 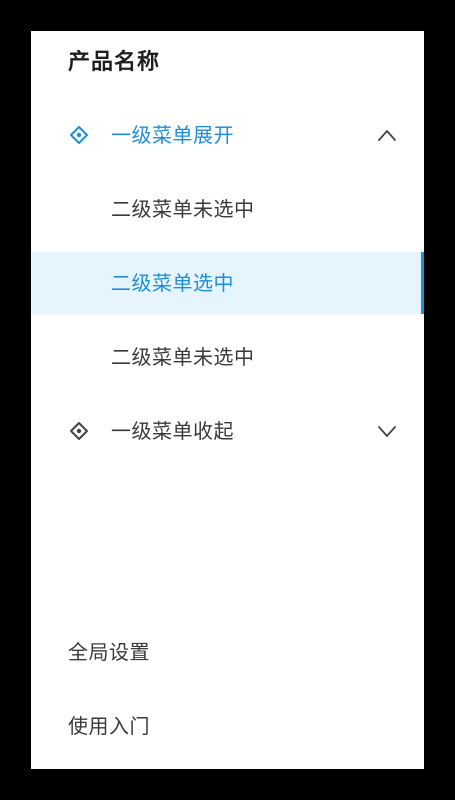 I want to click on menu-item-label: 一级菜单展开, so click(x=172, y=135).